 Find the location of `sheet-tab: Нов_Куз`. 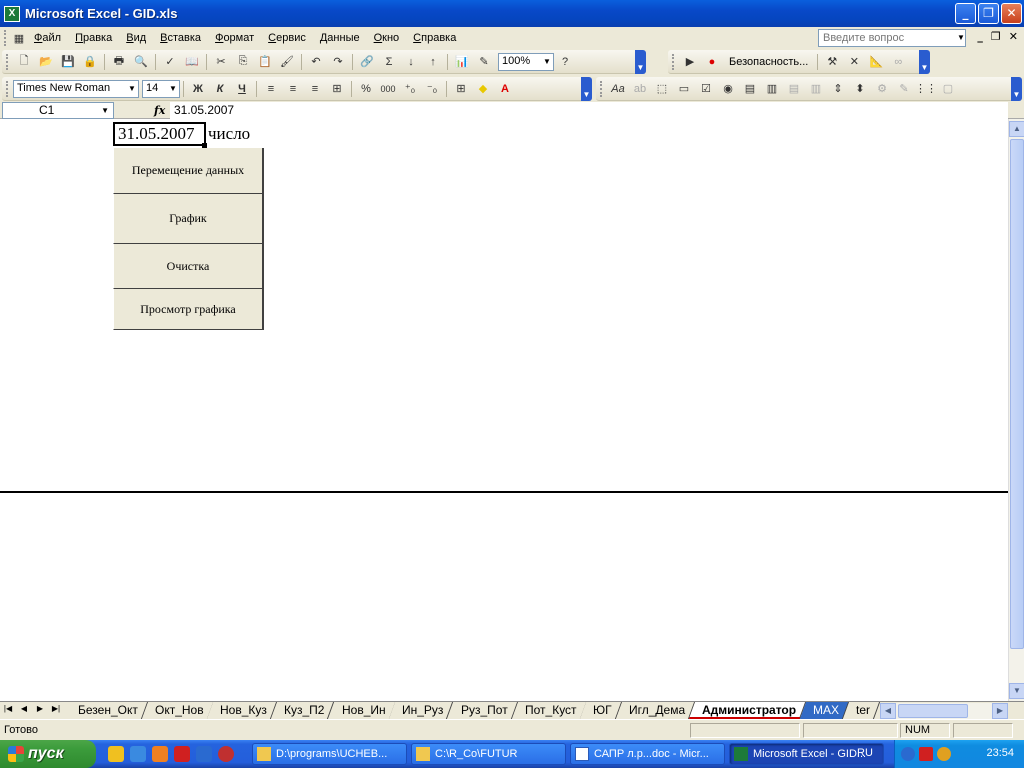

sheet-tab: Нов_Куз is located at coordinates (242, 710).